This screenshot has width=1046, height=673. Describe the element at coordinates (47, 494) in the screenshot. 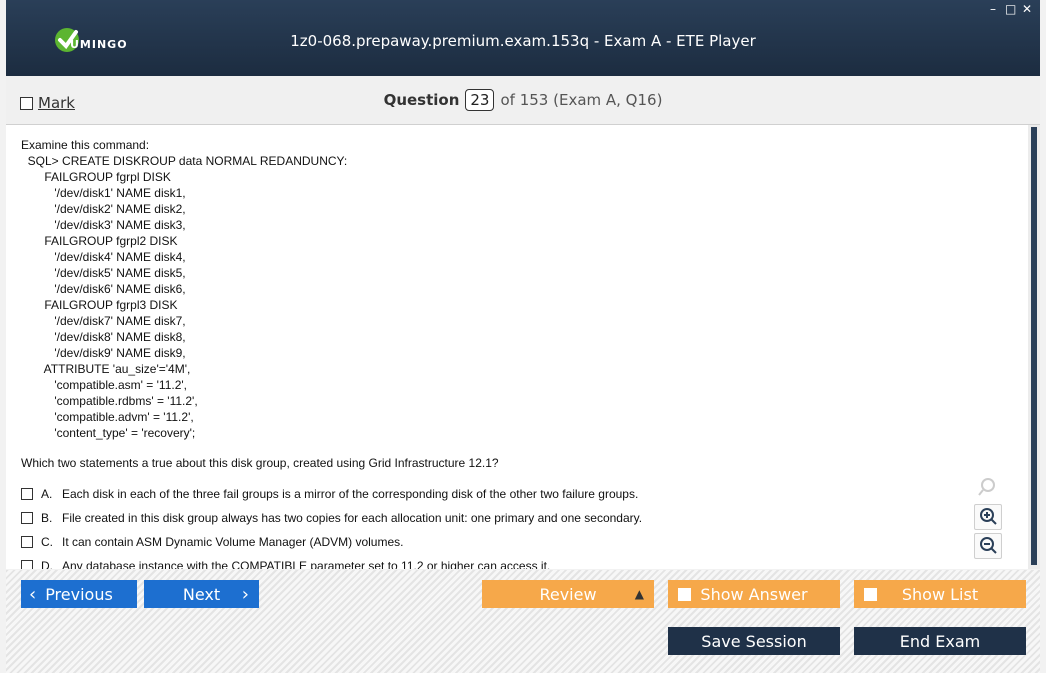

I see `option-letter: A.` at that location.